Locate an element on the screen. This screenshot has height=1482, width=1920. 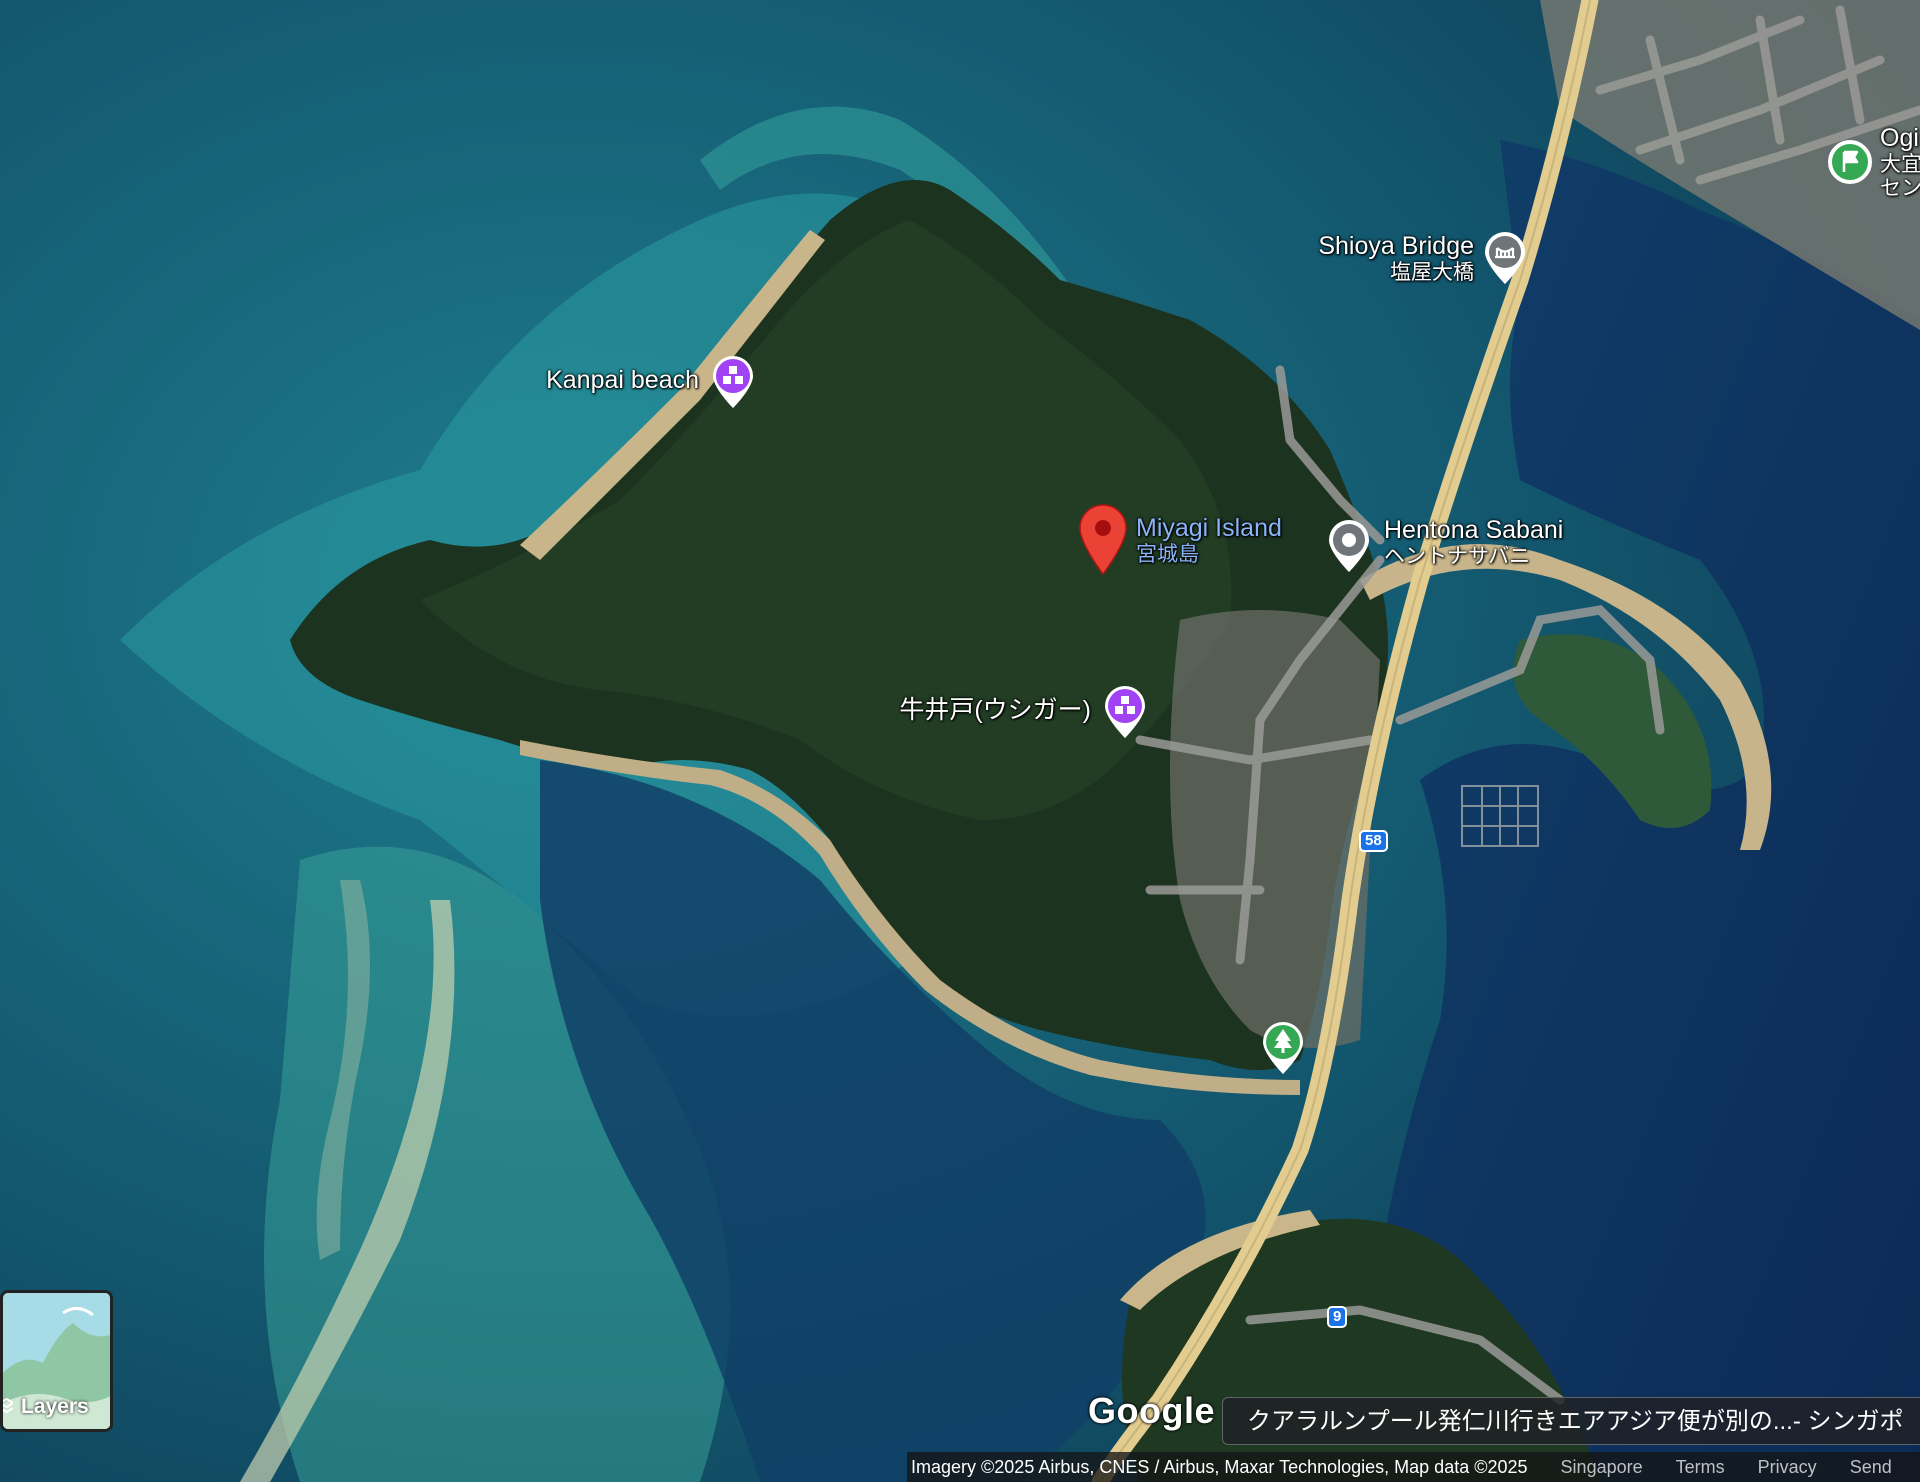
map-pin-icon is located at coordinates (1103, 540).